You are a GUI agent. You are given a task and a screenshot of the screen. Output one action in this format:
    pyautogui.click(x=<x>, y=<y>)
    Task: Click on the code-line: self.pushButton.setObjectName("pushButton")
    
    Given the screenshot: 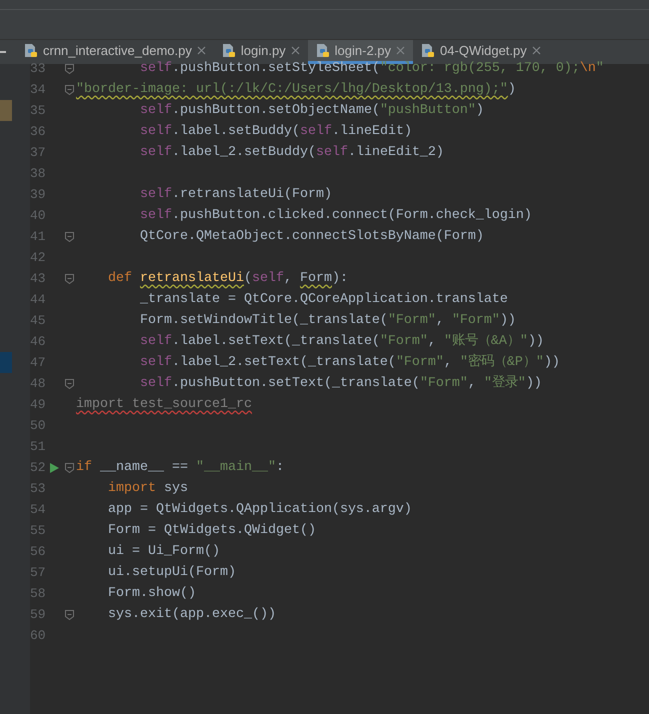 What is the action you would take?
    pyautogui.click(x=311, y=111)
    